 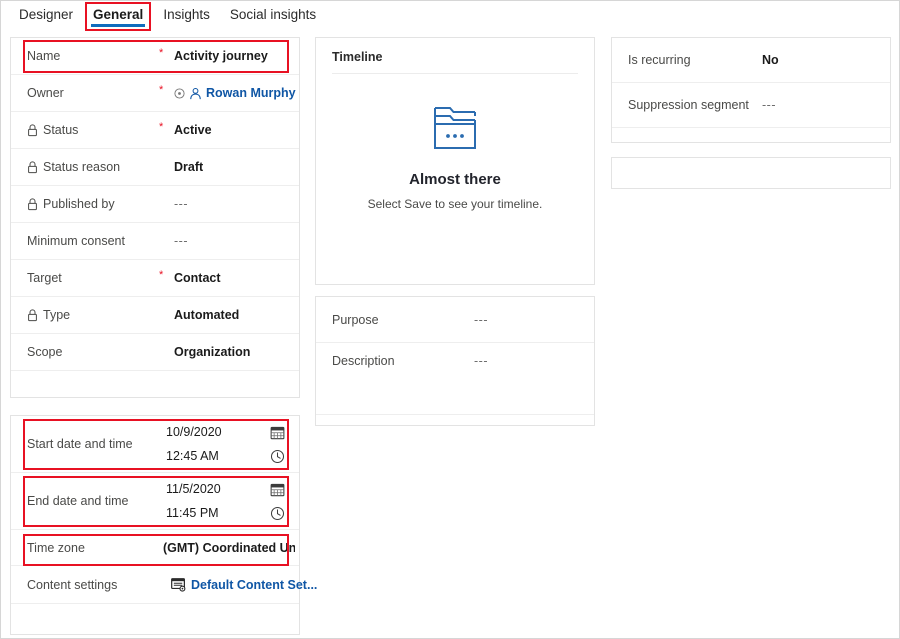 I want to click on timeline-empty-subtitle: Select Save to see your timeline., so click(x=455, y=204).